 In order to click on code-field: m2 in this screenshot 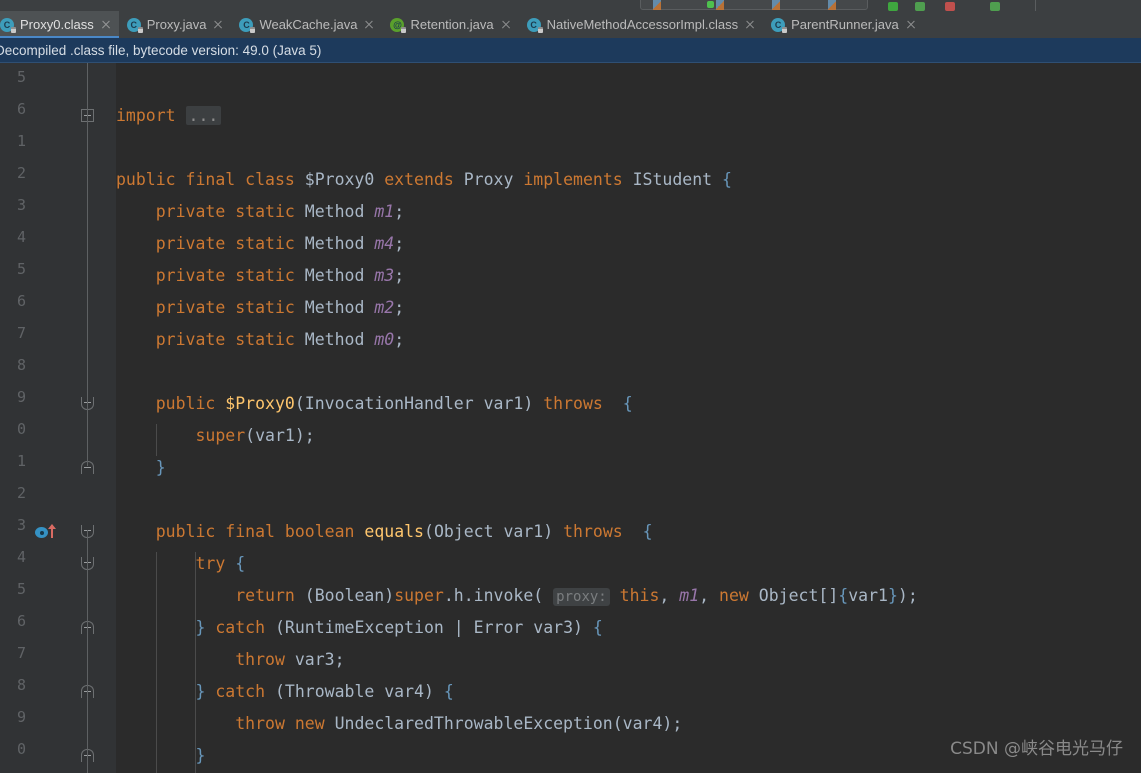, I will do `click(384, 307)`.